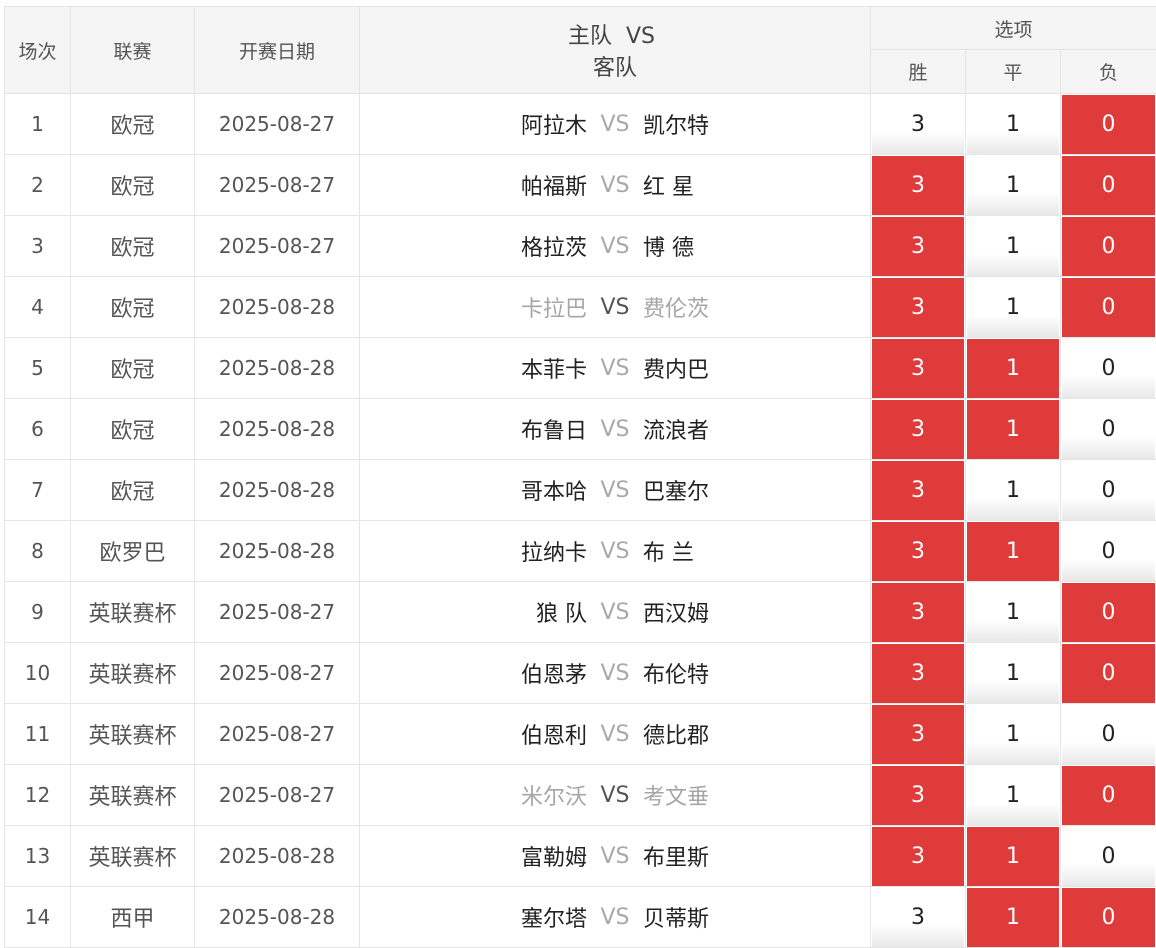 This screenshot has height=948, width=1156. I want to click on away-team: 考文垂, so click(676, 797).